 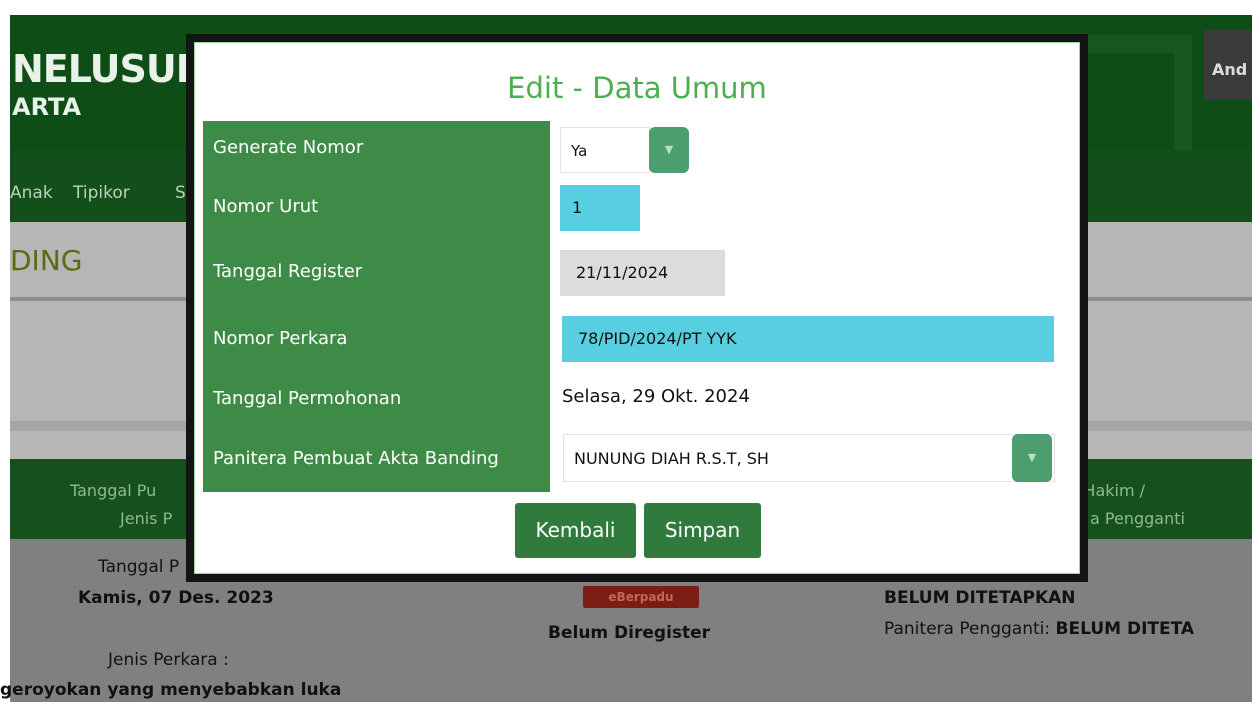 I want to click on generate-nomor-label: Generate Nomor, so click(x=376, y=147).